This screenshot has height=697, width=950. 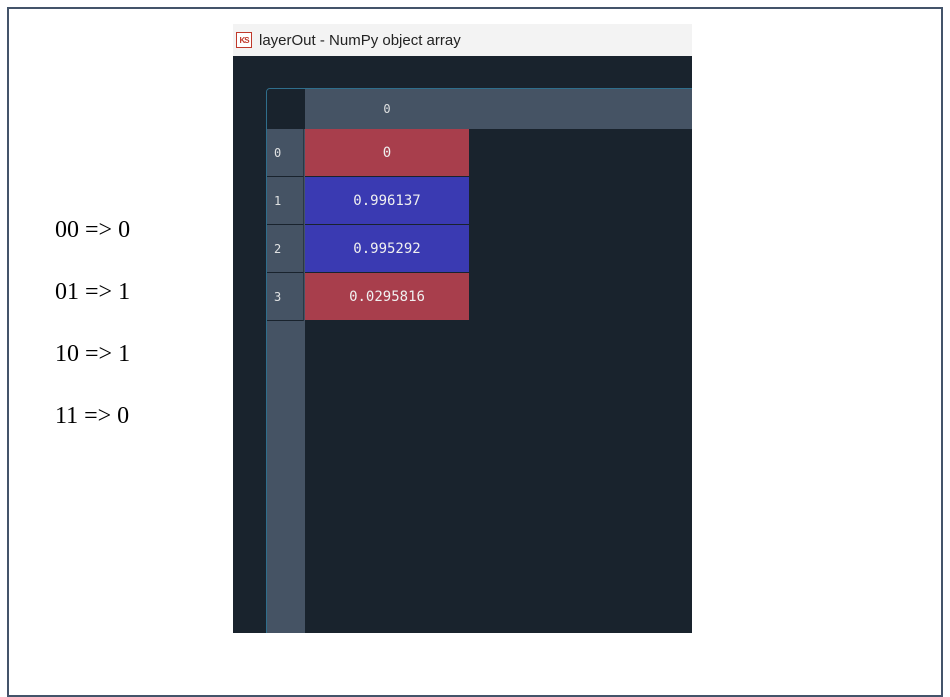 I want to click on xor-mapping: 00 => 0 01 => 1 10 => 1 11 => 0, so click(x=92, y=334).